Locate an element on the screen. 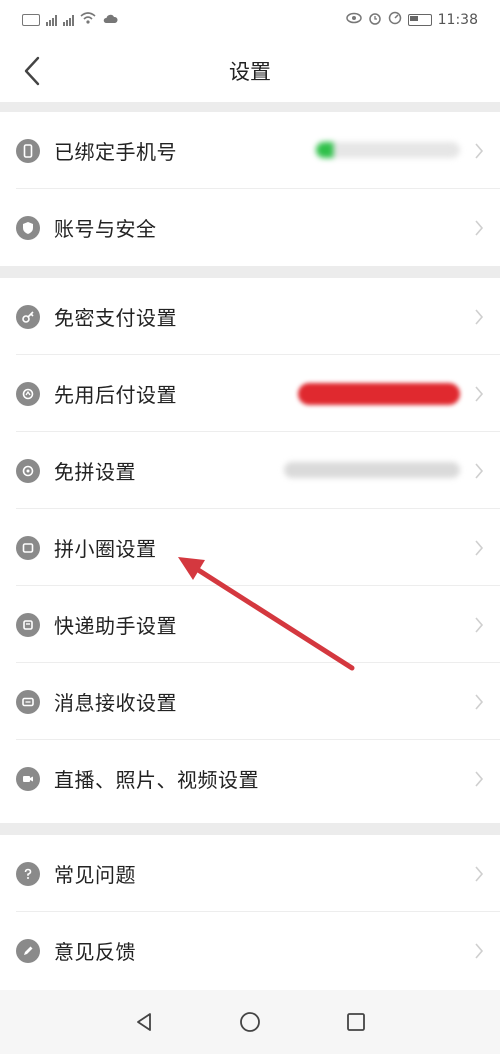 The height and width of the screenshot is (1054, 500). settings-row-label: 免密支付设置 is located at coordinates (115, 318).